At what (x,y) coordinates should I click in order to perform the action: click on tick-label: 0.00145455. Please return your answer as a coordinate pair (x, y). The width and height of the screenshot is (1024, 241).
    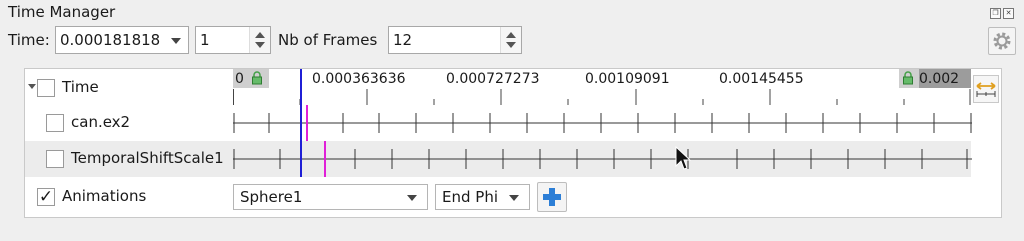
    Looking at the image, I should click on (761, 79).